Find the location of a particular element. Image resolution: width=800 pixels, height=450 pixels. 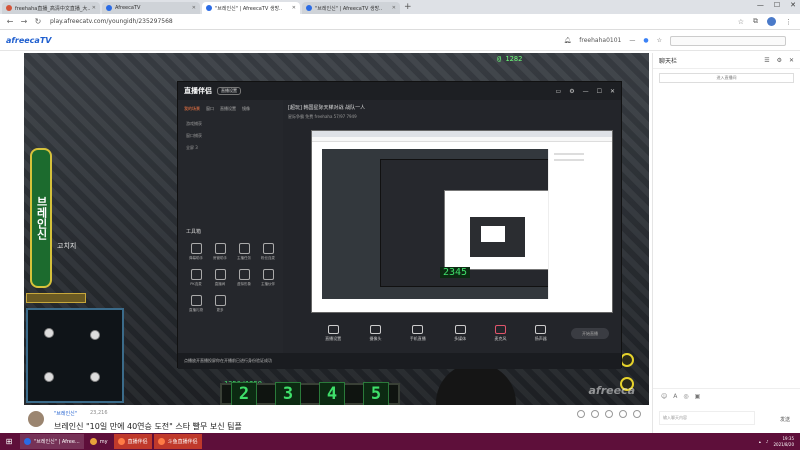

app-settings-badge: 直播设置 is located at coordinates (229, 91).